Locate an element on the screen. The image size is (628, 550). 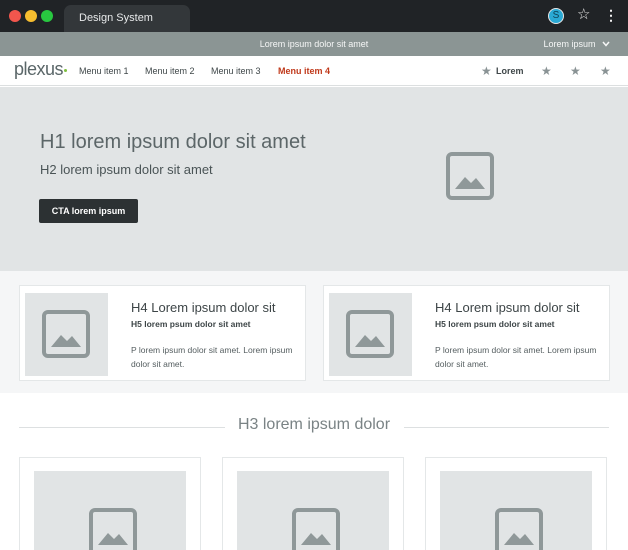
close-window-button is located at coordinates (15, 16).